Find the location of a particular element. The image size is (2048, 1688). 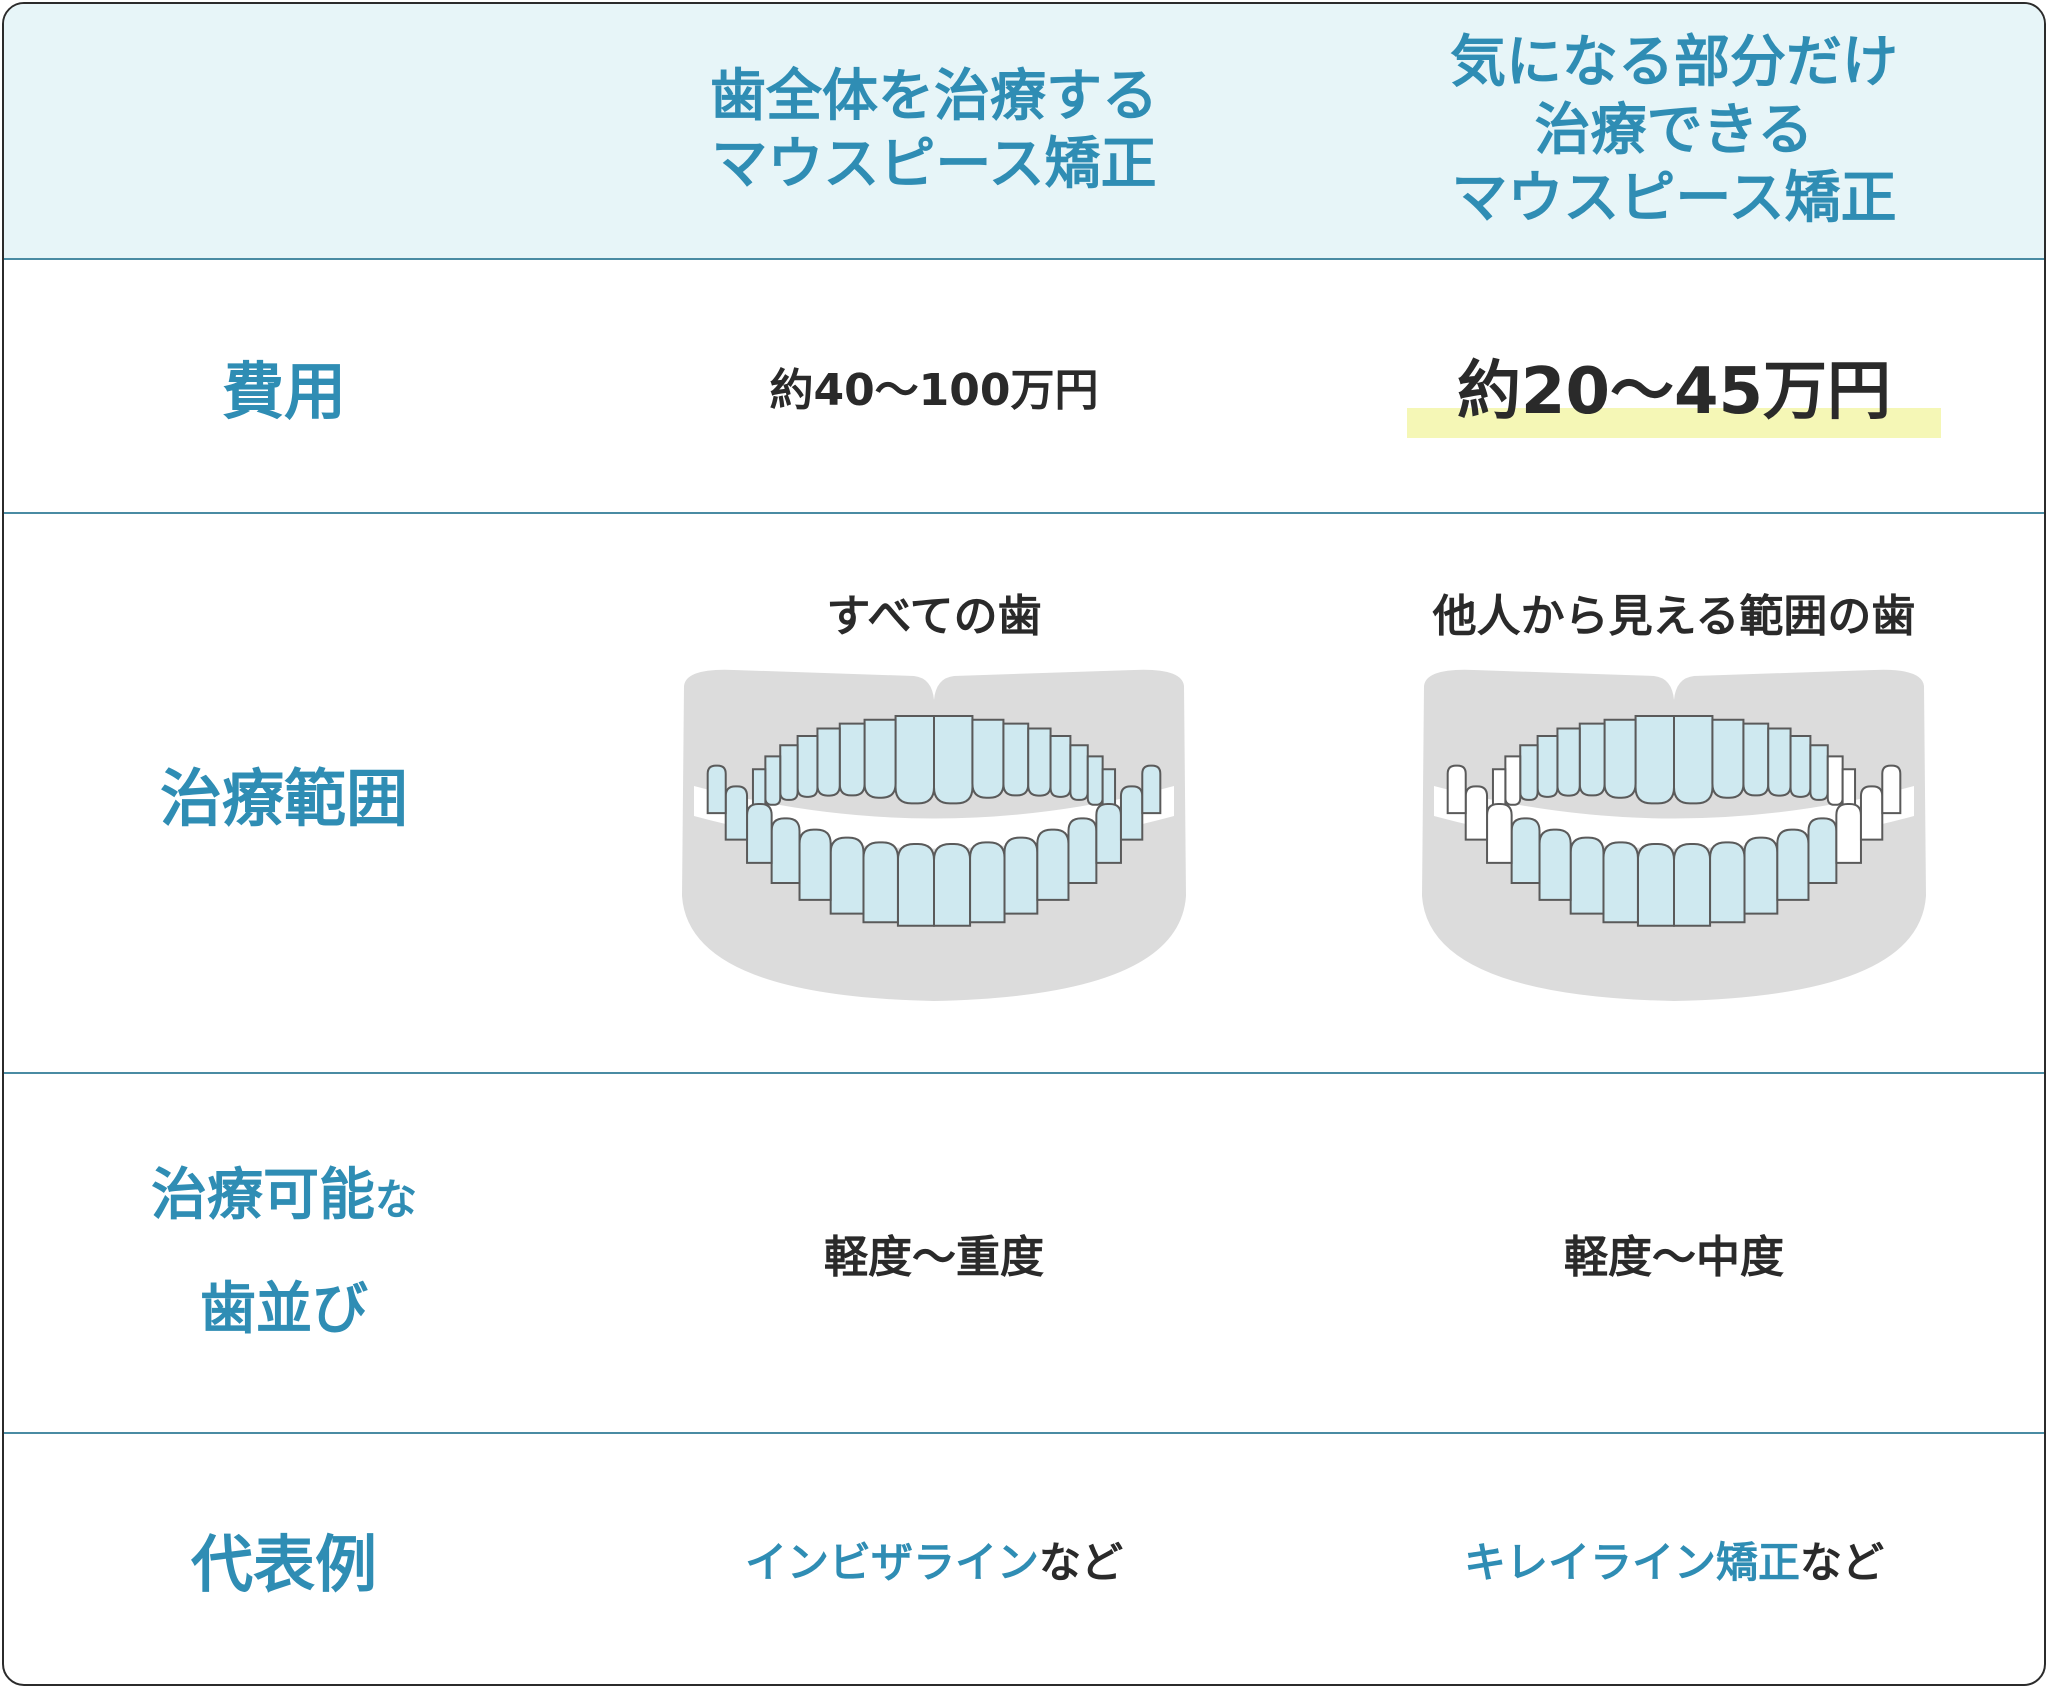

examples-full-text: インビザラインなど is located at coordinates (934, 1559).